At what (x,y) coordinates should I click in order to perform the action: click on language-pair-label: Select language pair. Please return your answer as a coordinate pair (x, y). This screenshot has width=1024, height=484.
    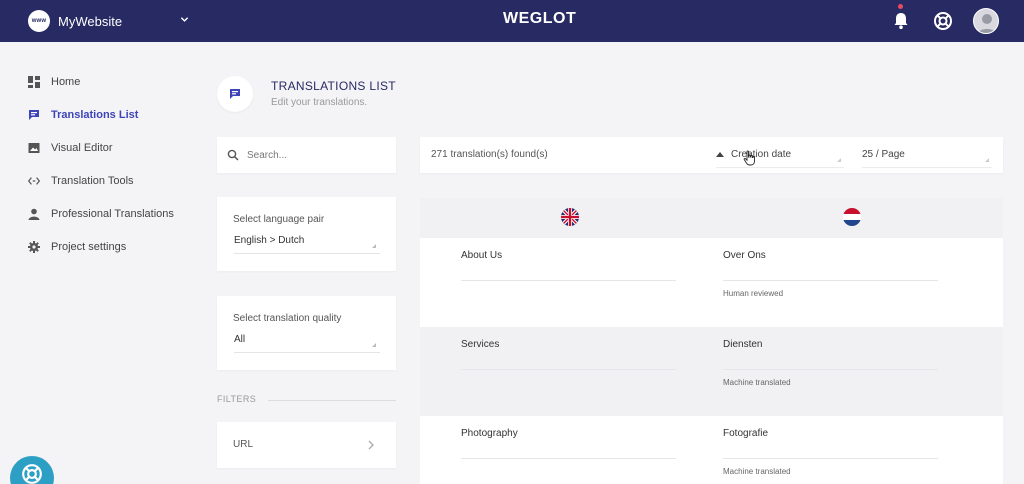
    Looking at the image, I should click on (279, 219).